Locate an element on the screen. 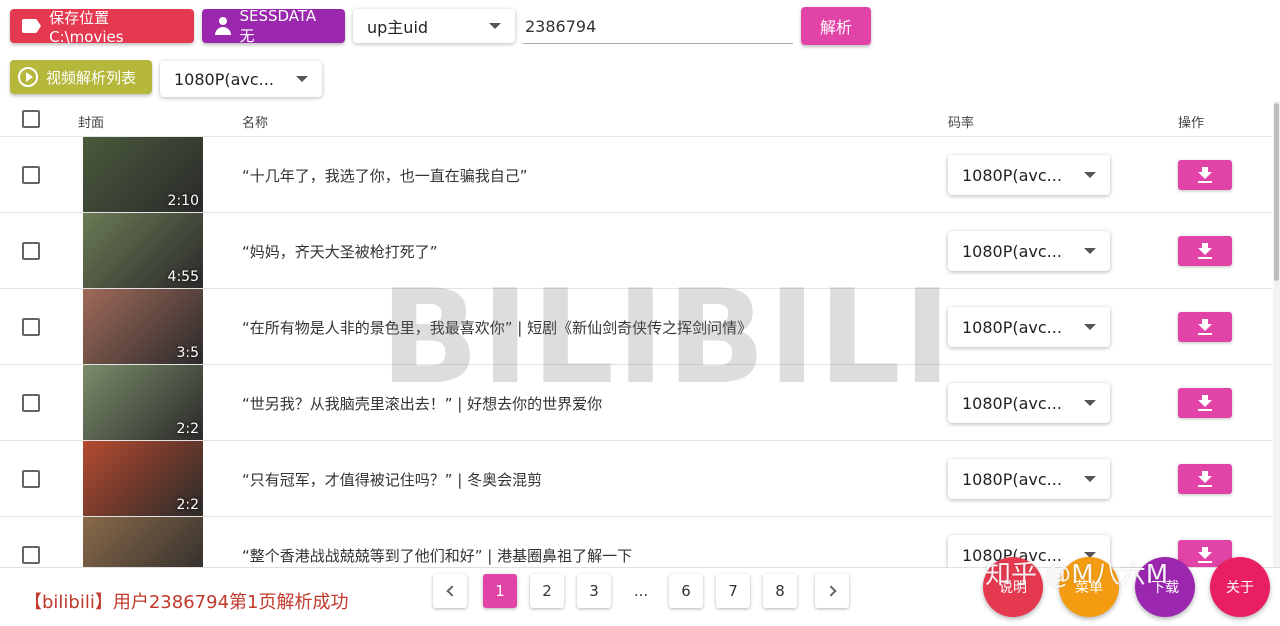  table-scrollbar is located at coordinates (1276, 334).